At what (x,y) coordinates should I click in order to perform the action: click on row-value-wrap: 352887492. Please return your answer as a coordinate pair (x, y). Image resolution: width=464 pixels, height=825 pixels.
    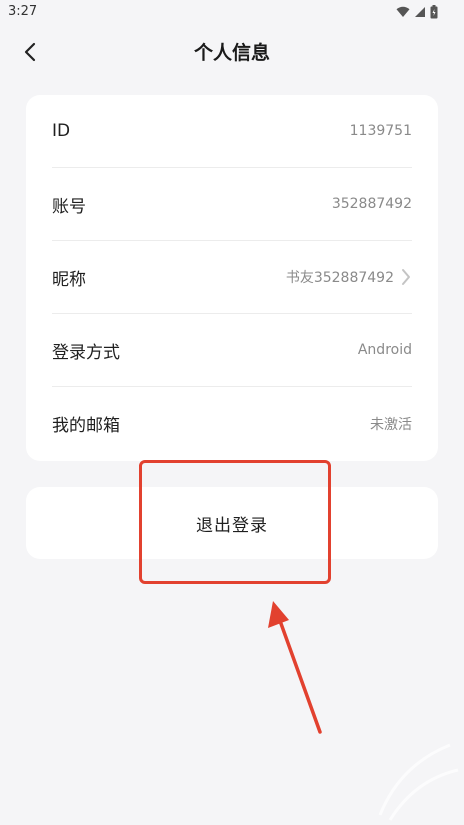
    Looking at the image, I should click on (372, 204).